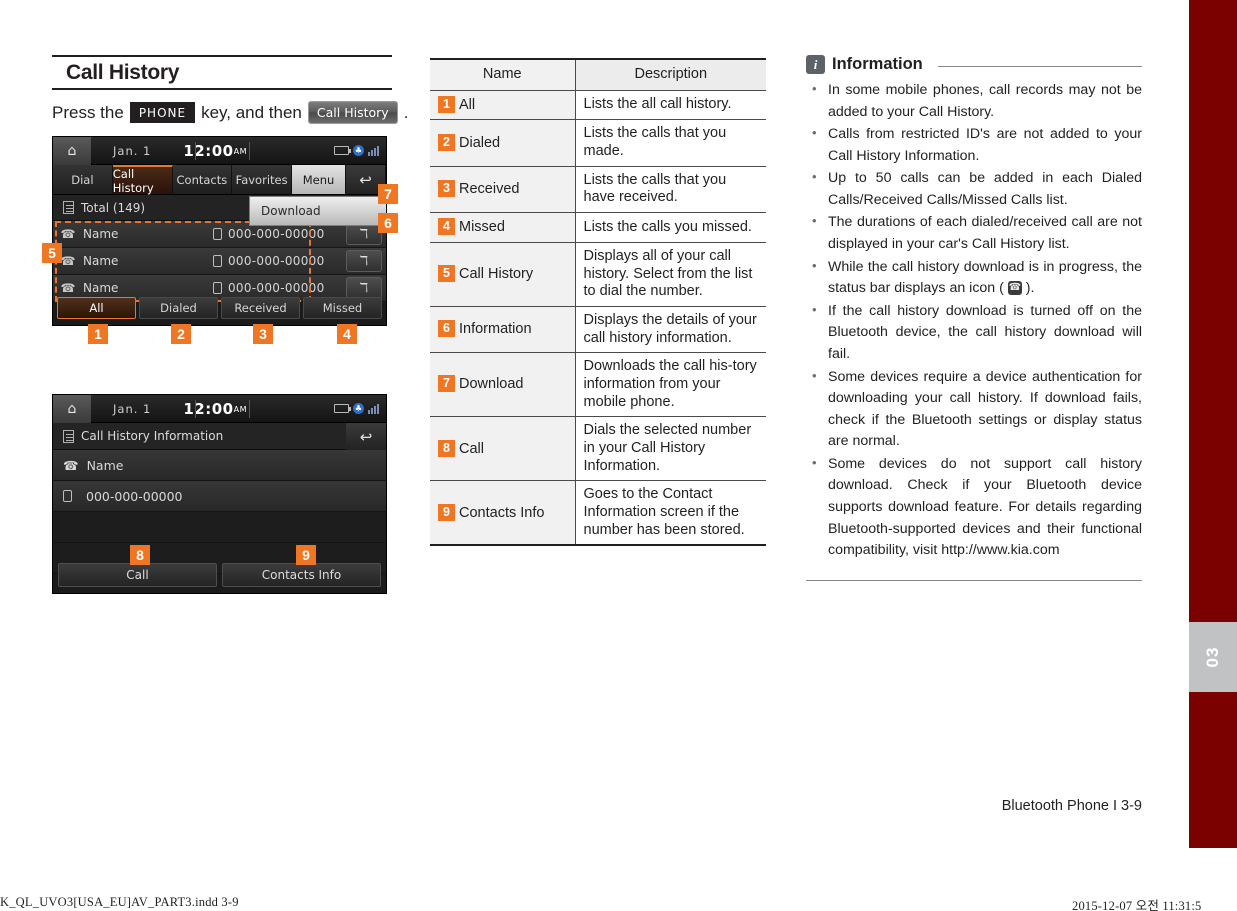 The width and height of the screenshot is (1237, 911). I want to click on row-number-badge: 5, so click(446, 273).